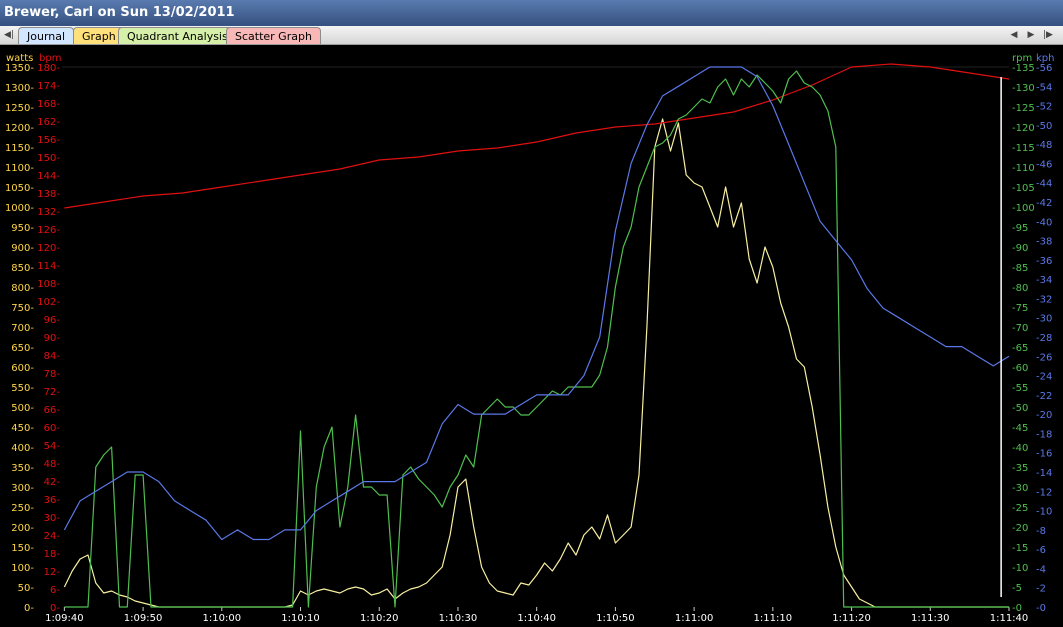  Describe the element at coordinates (52, 554) in the screenshot. I see `bpm-tick-label: 18-` at that location.